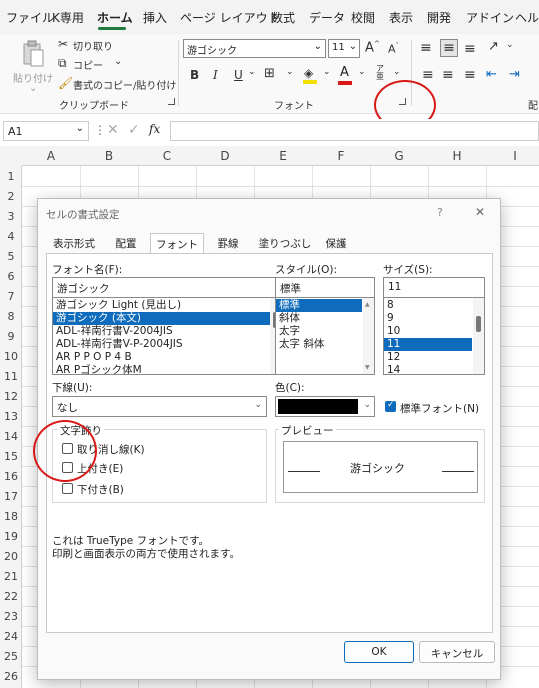 The width and height of the screenshot is (539, 688). Describe the element at coordinates (11, 536) in the screenshot. I see `row-header: 19` at that location.